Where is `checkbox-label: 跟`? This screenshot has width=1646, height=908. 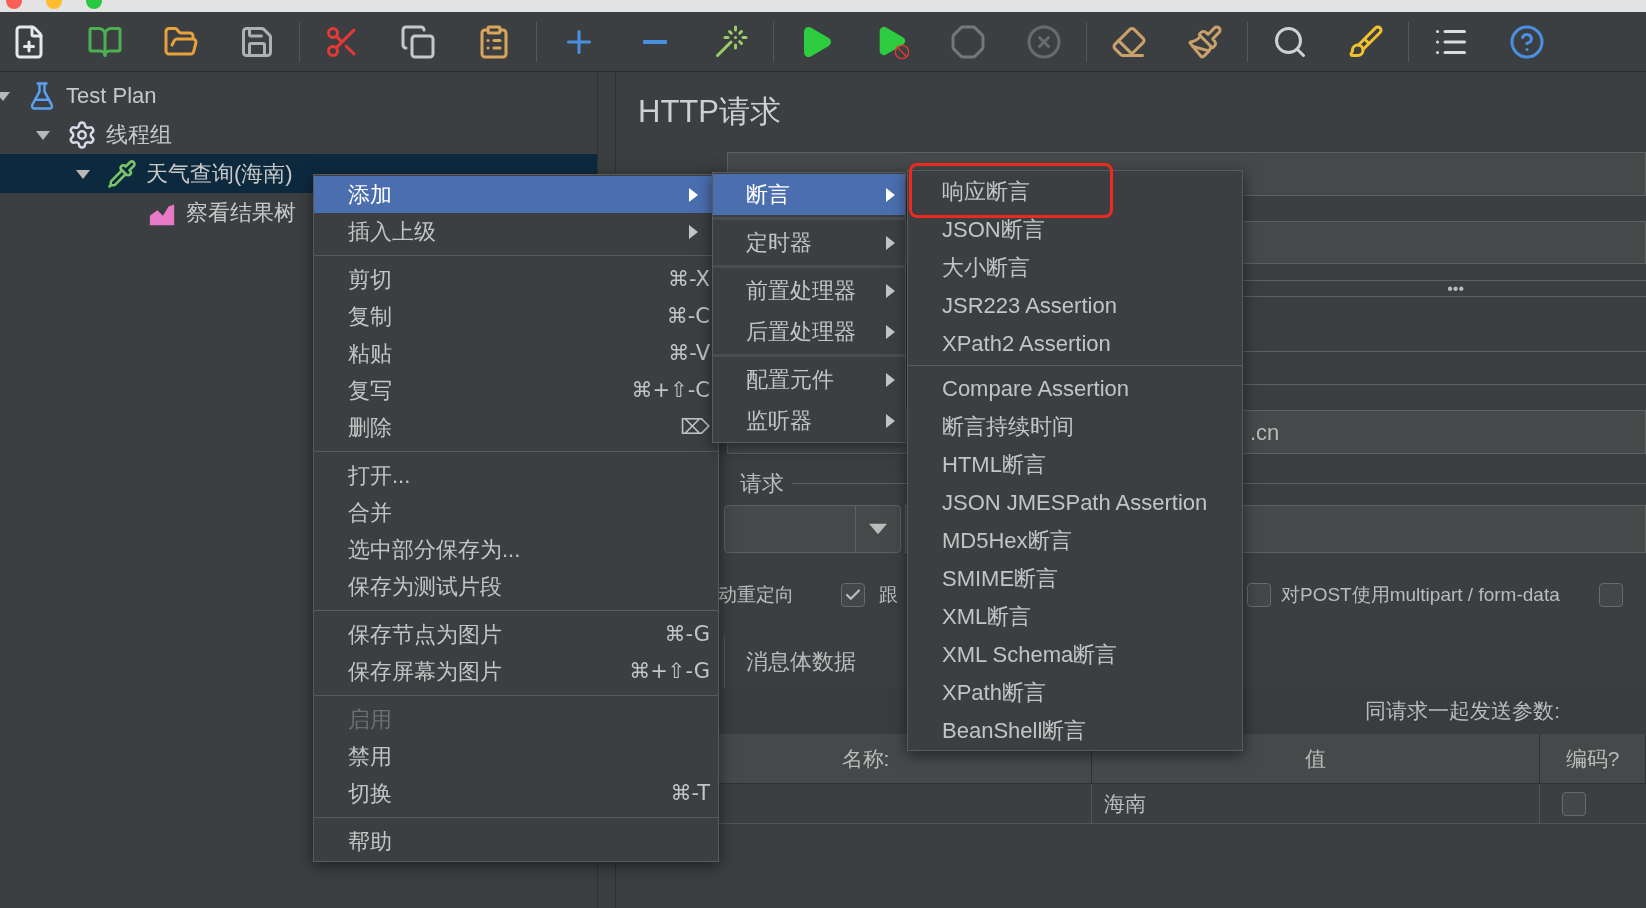
checkbox-label: 跟 is located at coordinates (889, 594).